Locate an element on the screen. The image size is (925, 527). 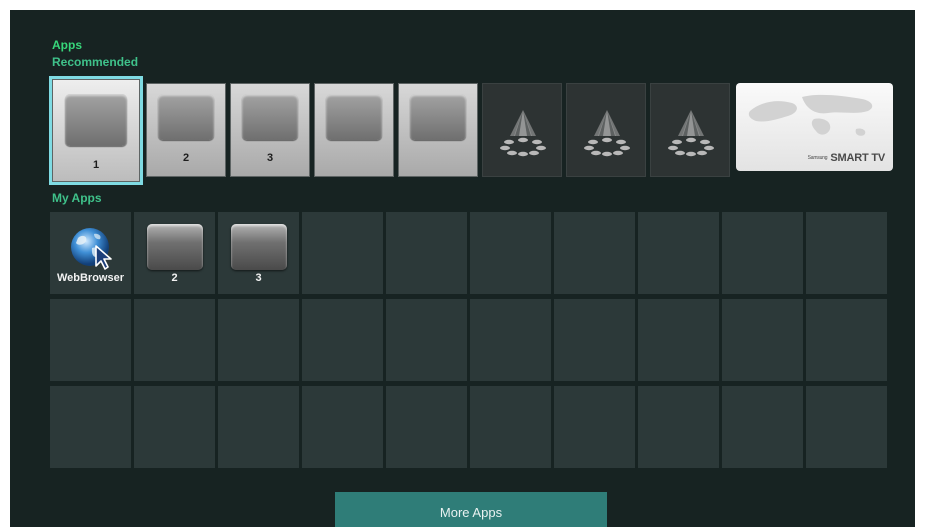
smart-tv-promo-tile: Samsung SMART TV is located at coordinates (814, 127).